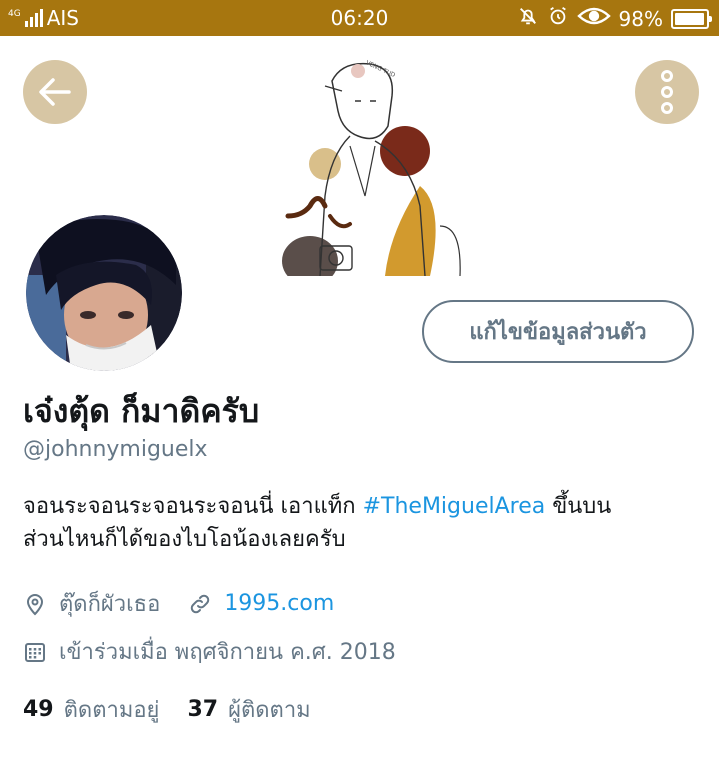  What do you see at coordinates (115, 449) in the screenshot?
I see `user-handle: @johnnymiguelx` at bounding box center [115, 449].